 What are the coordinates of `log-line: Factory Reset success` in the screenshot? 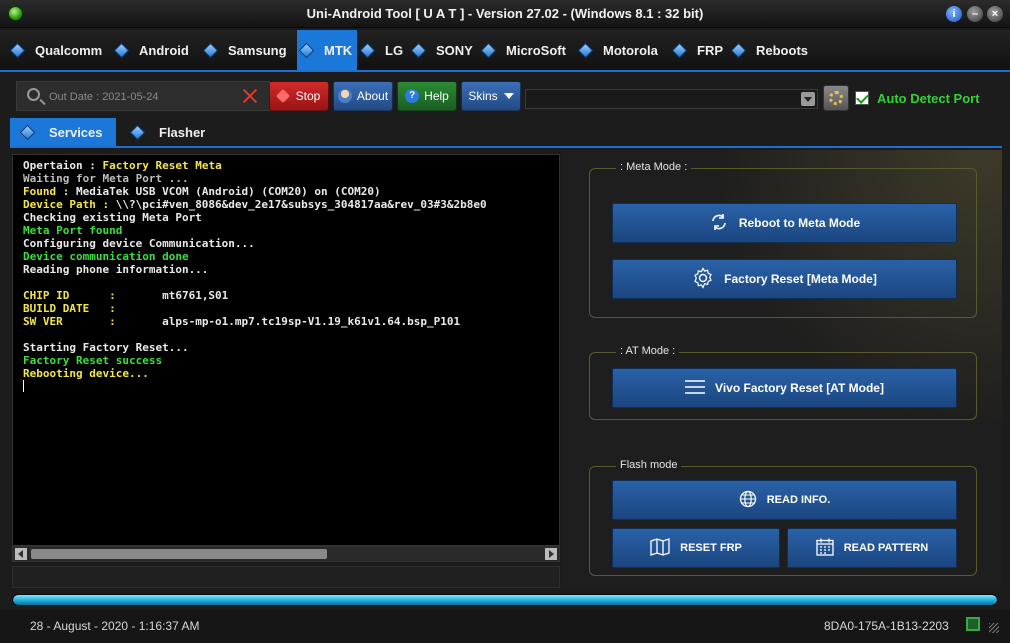 It's located at (92, 360).